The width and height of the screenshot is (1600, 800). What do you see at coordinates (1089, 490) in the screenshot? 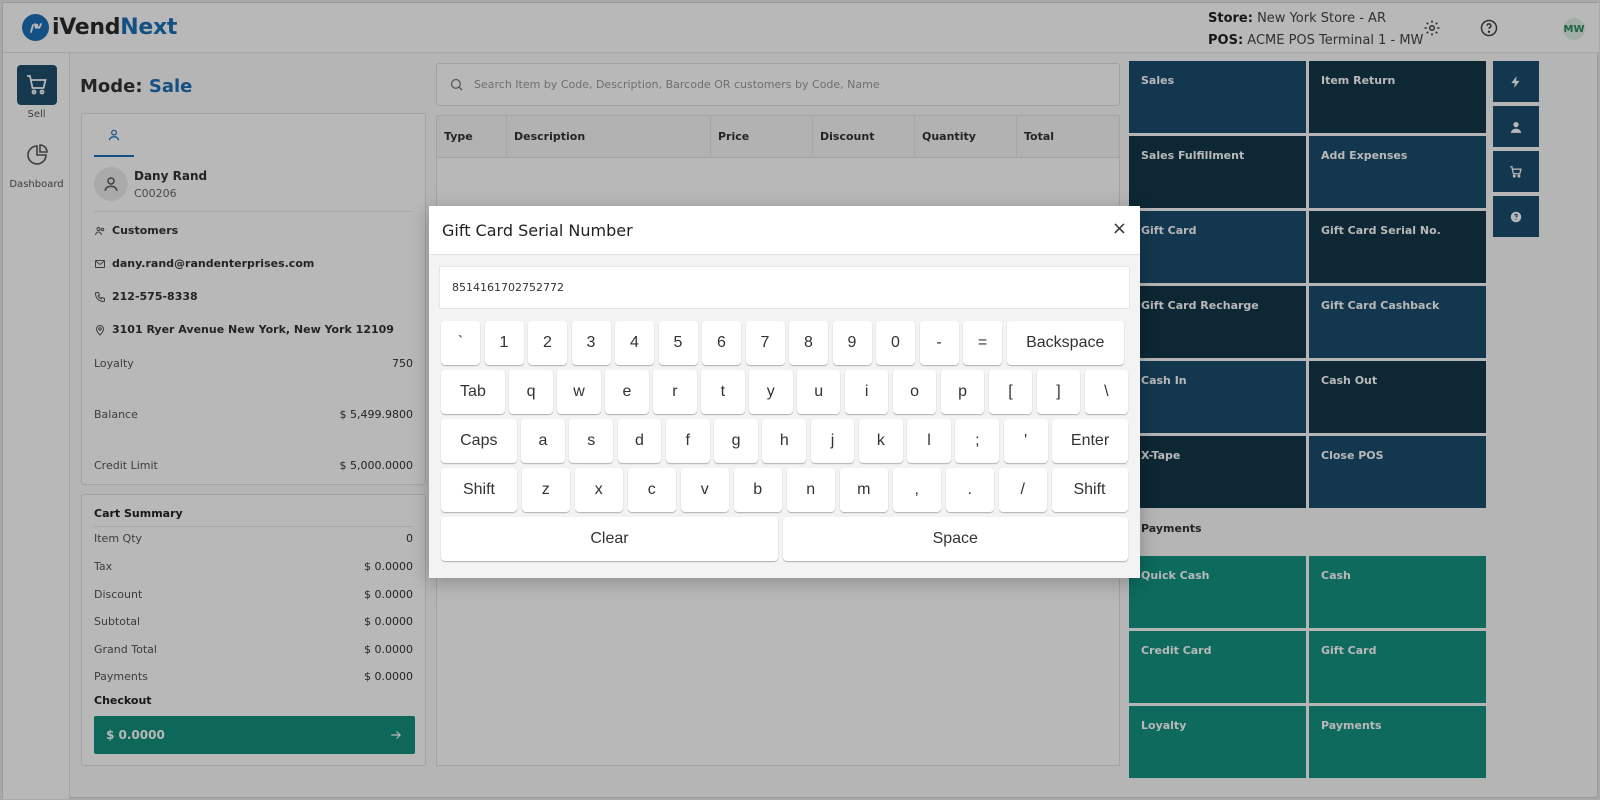
I see `key-shift-right: Shift` at bounding box center [1089, 490].